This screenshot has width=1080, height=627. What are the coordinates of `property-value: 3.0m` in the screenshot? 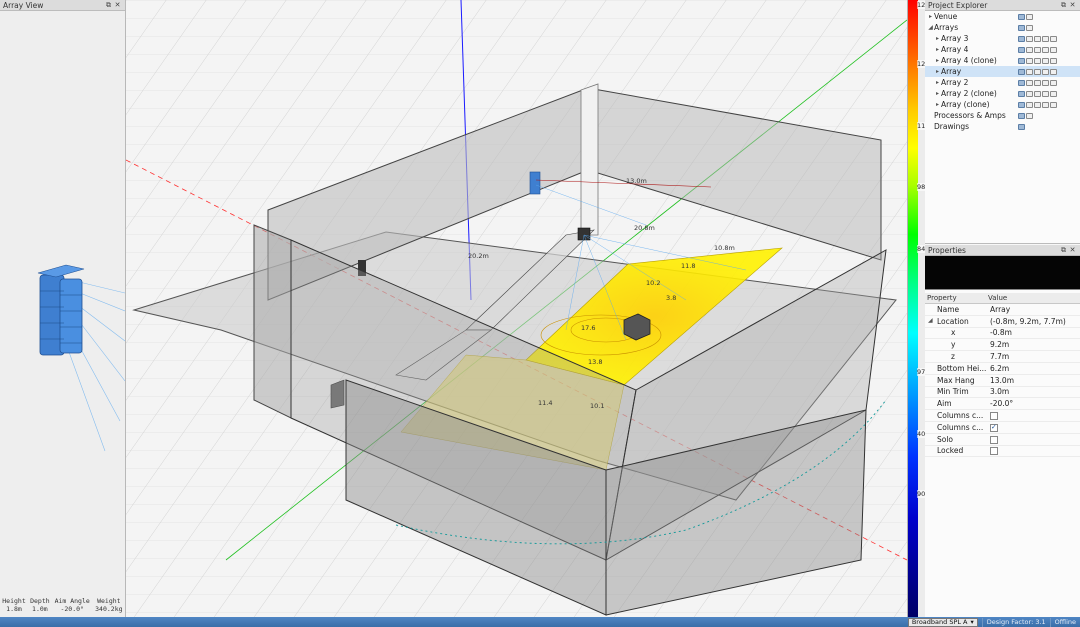 It's located at (1034, 391).